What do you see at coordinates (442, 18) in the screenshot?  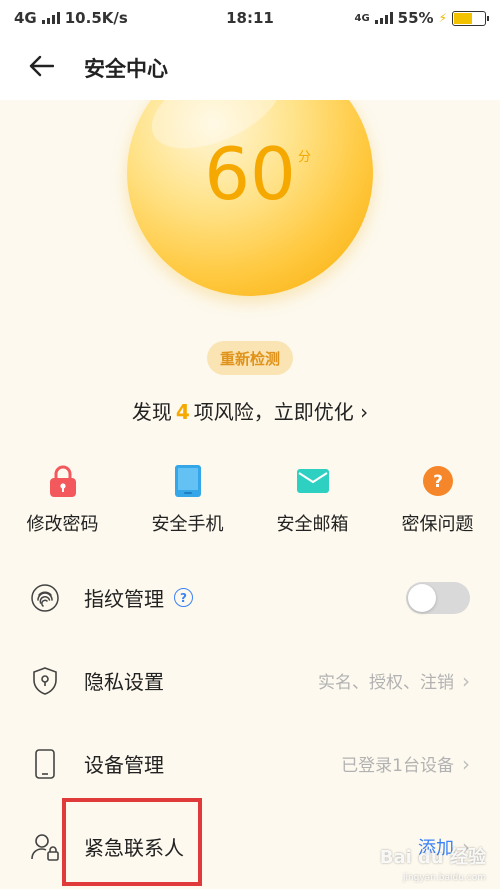 I see `charging-icon: ⚡` at bounding box center [442, 18].